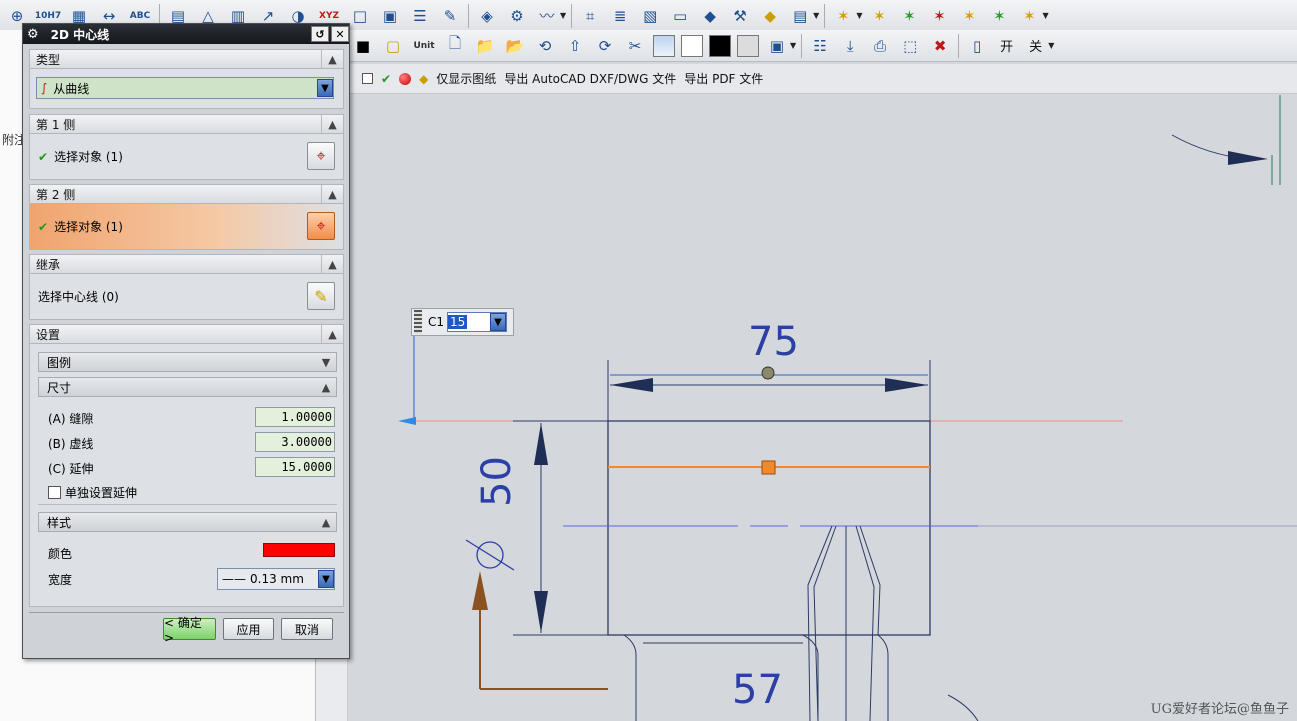 The height and width of the screenshot is (721, 1297). Describe the element at coordinates (1006, 45) in the screenshot. I see `on-button: 开` at that location.